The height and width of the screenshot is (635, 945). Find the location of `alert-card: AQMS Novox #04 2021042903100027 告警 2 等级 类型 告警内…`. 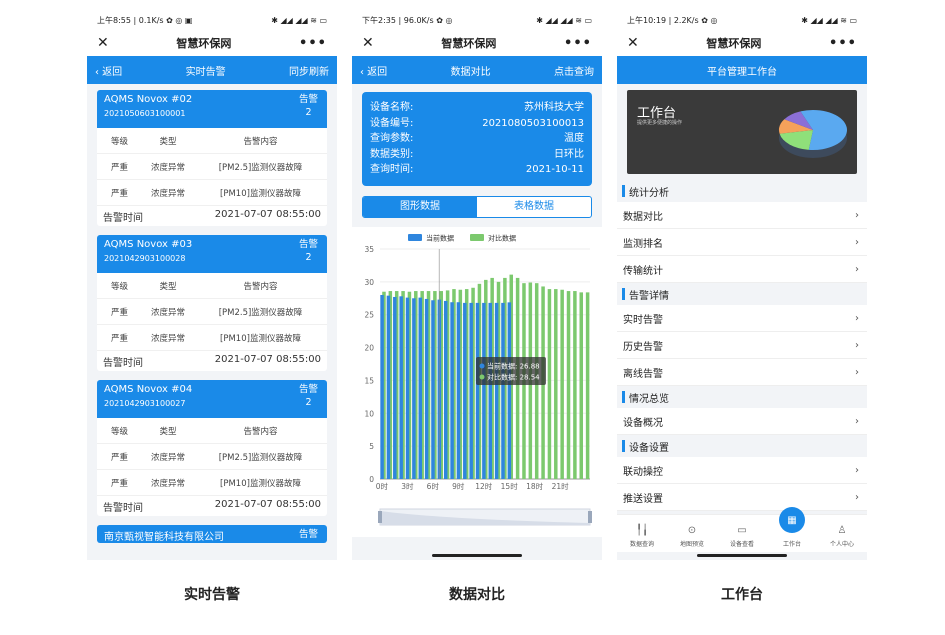

alert-card: AQMS Novox #04 2021042903100027 告警 2 等级 类型 告警内… is located at coordinates (212, 448).